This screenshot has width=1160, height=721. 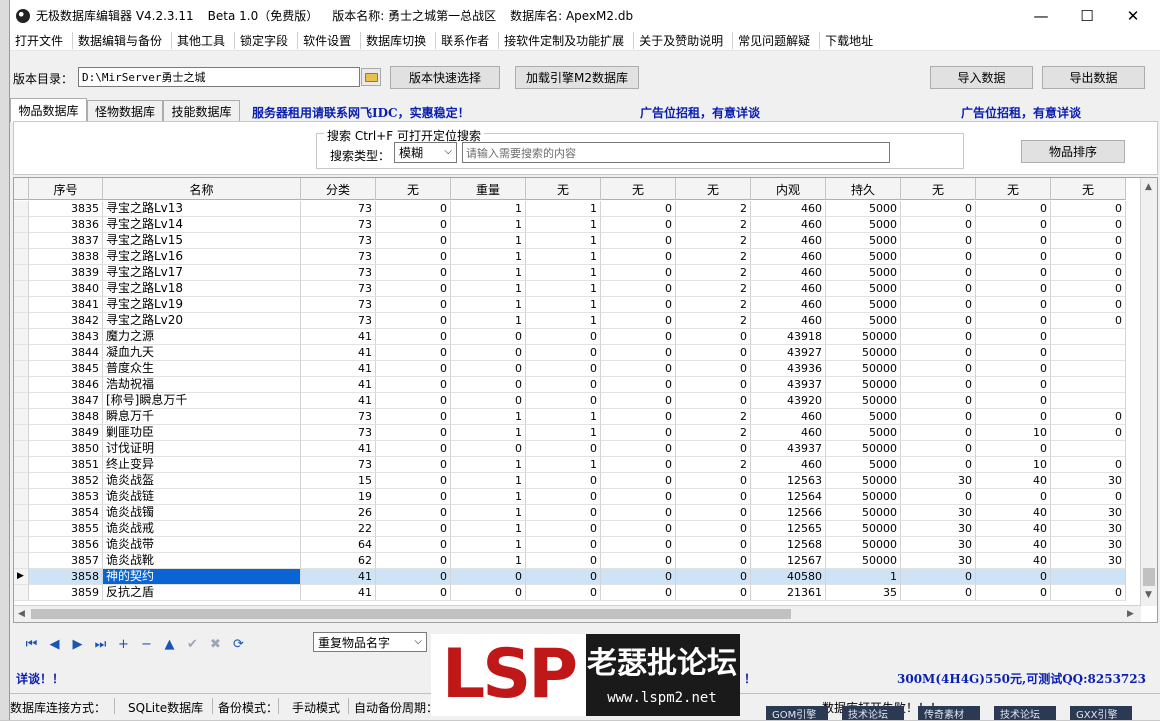 What do you see at coordinates (202, 465) in the screenshot?
I see `item-name-cell: 终止变异` at bounding box center [202, 465].